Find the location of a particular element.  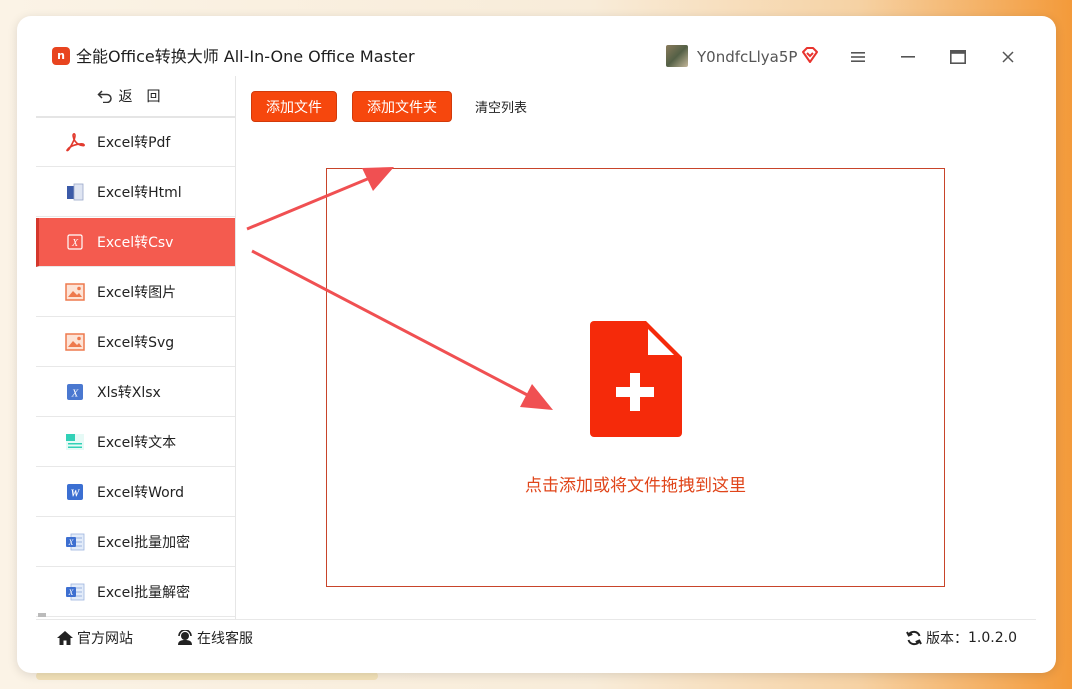

add-folder-button: 添加文件夹 is located at coordinates (402, 106).